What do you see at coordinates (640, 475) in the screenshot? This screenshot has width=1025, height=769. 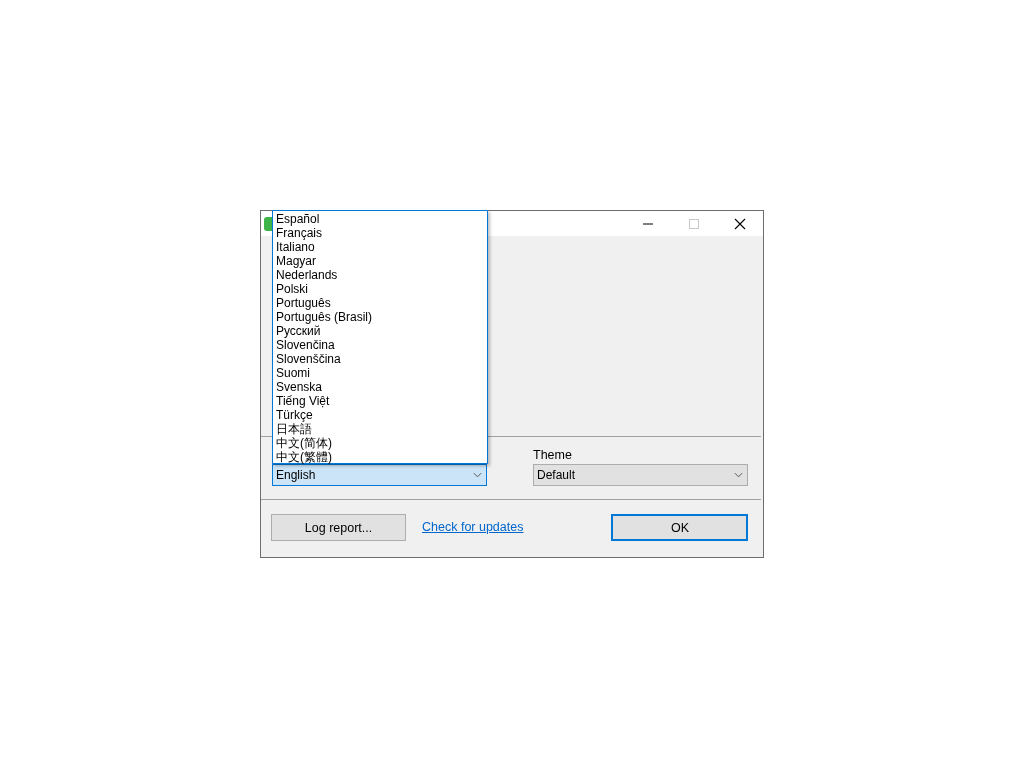 I see `theme-dropdown: Default` at bounding box center [640, 475].